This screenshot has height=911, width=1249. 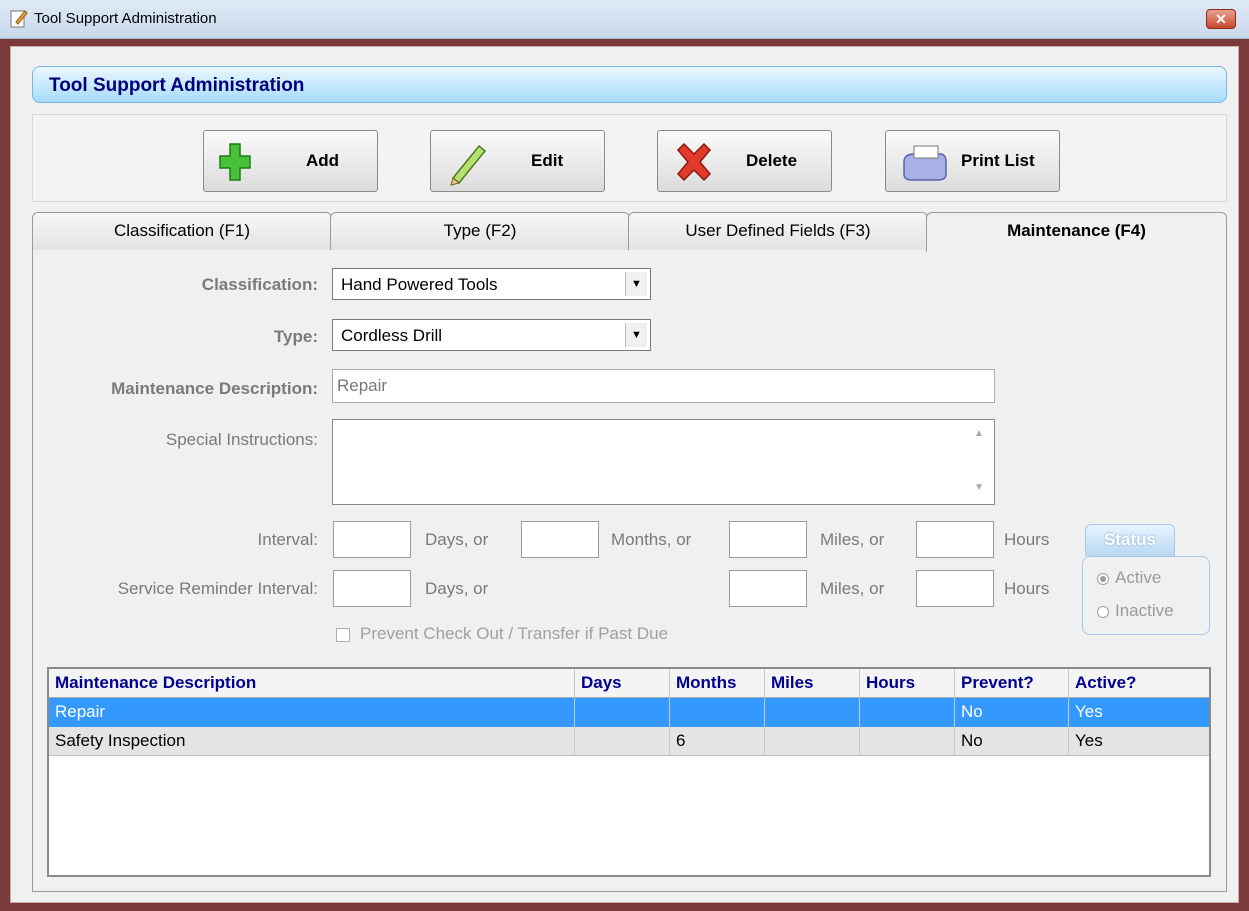 I want to click on interval-months-unit: Months, or, so click(x=651, y=539).